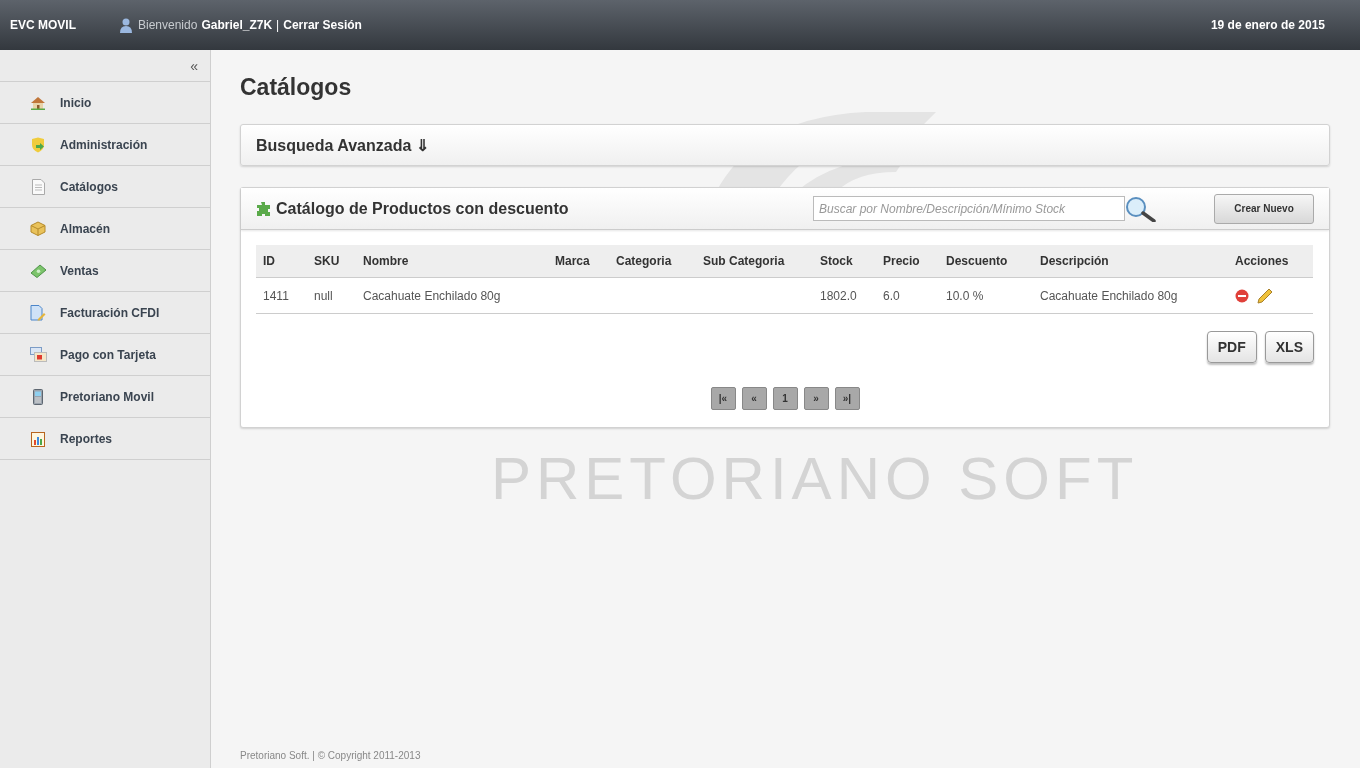 Image resolution: width=1360 pixels, height=768 pixels. I want to click on puzzle-icon, so click(263, 208).